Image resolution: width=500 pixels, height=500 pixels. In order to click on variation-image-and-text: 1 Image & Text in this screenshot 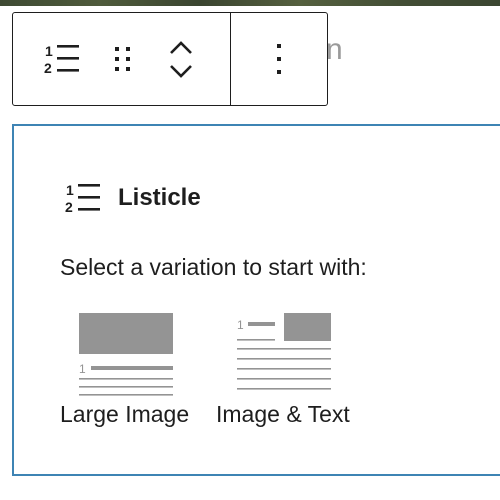, I will do `click(283, 370)`.